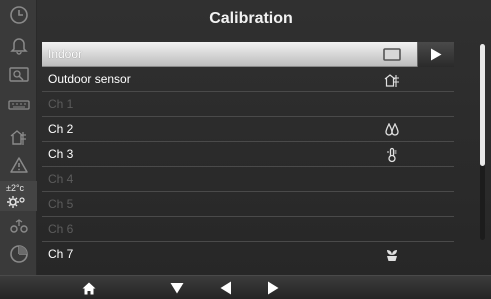 The image size is (491, 299). Describe the element at coordinates (16, 202) in the screenshot. I see `calibration-settings-icon` at that location.